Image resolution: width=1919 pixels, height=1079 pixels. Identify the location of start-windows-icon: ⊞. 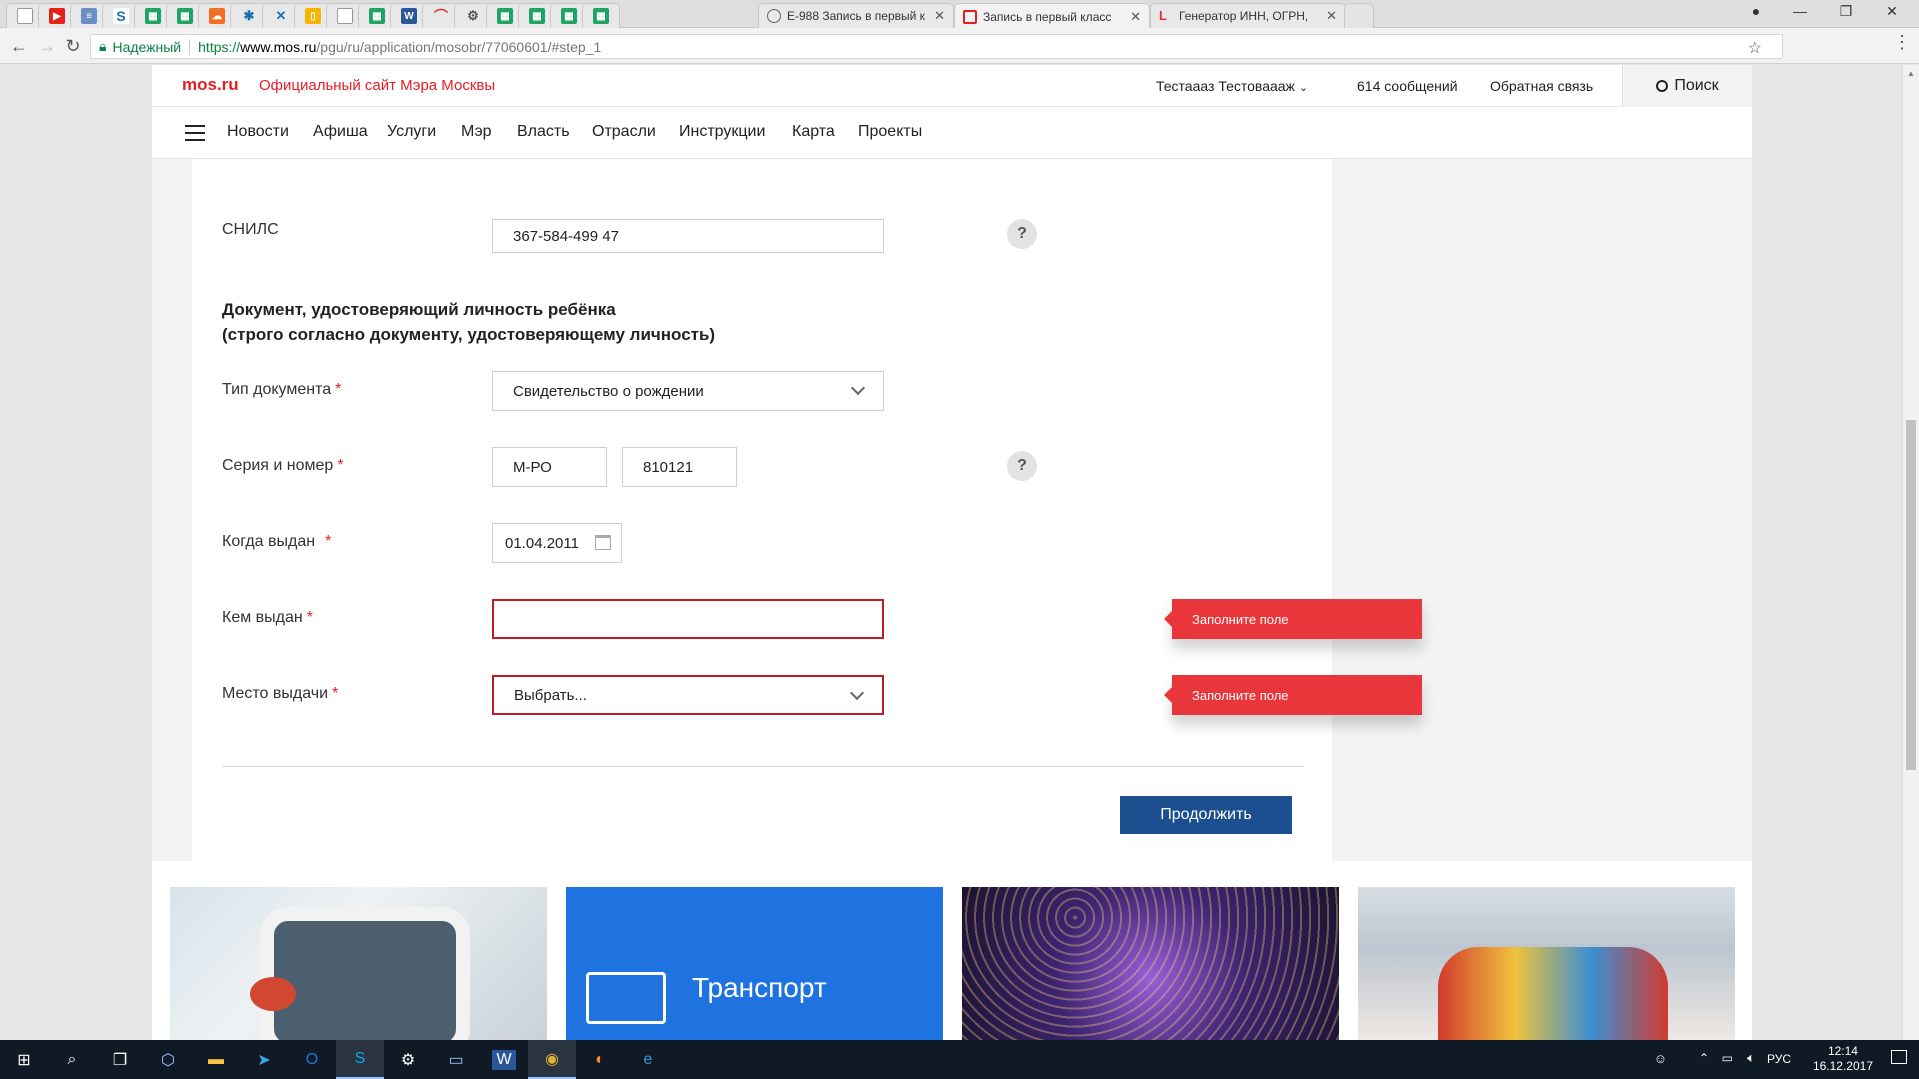
(24, 1059).